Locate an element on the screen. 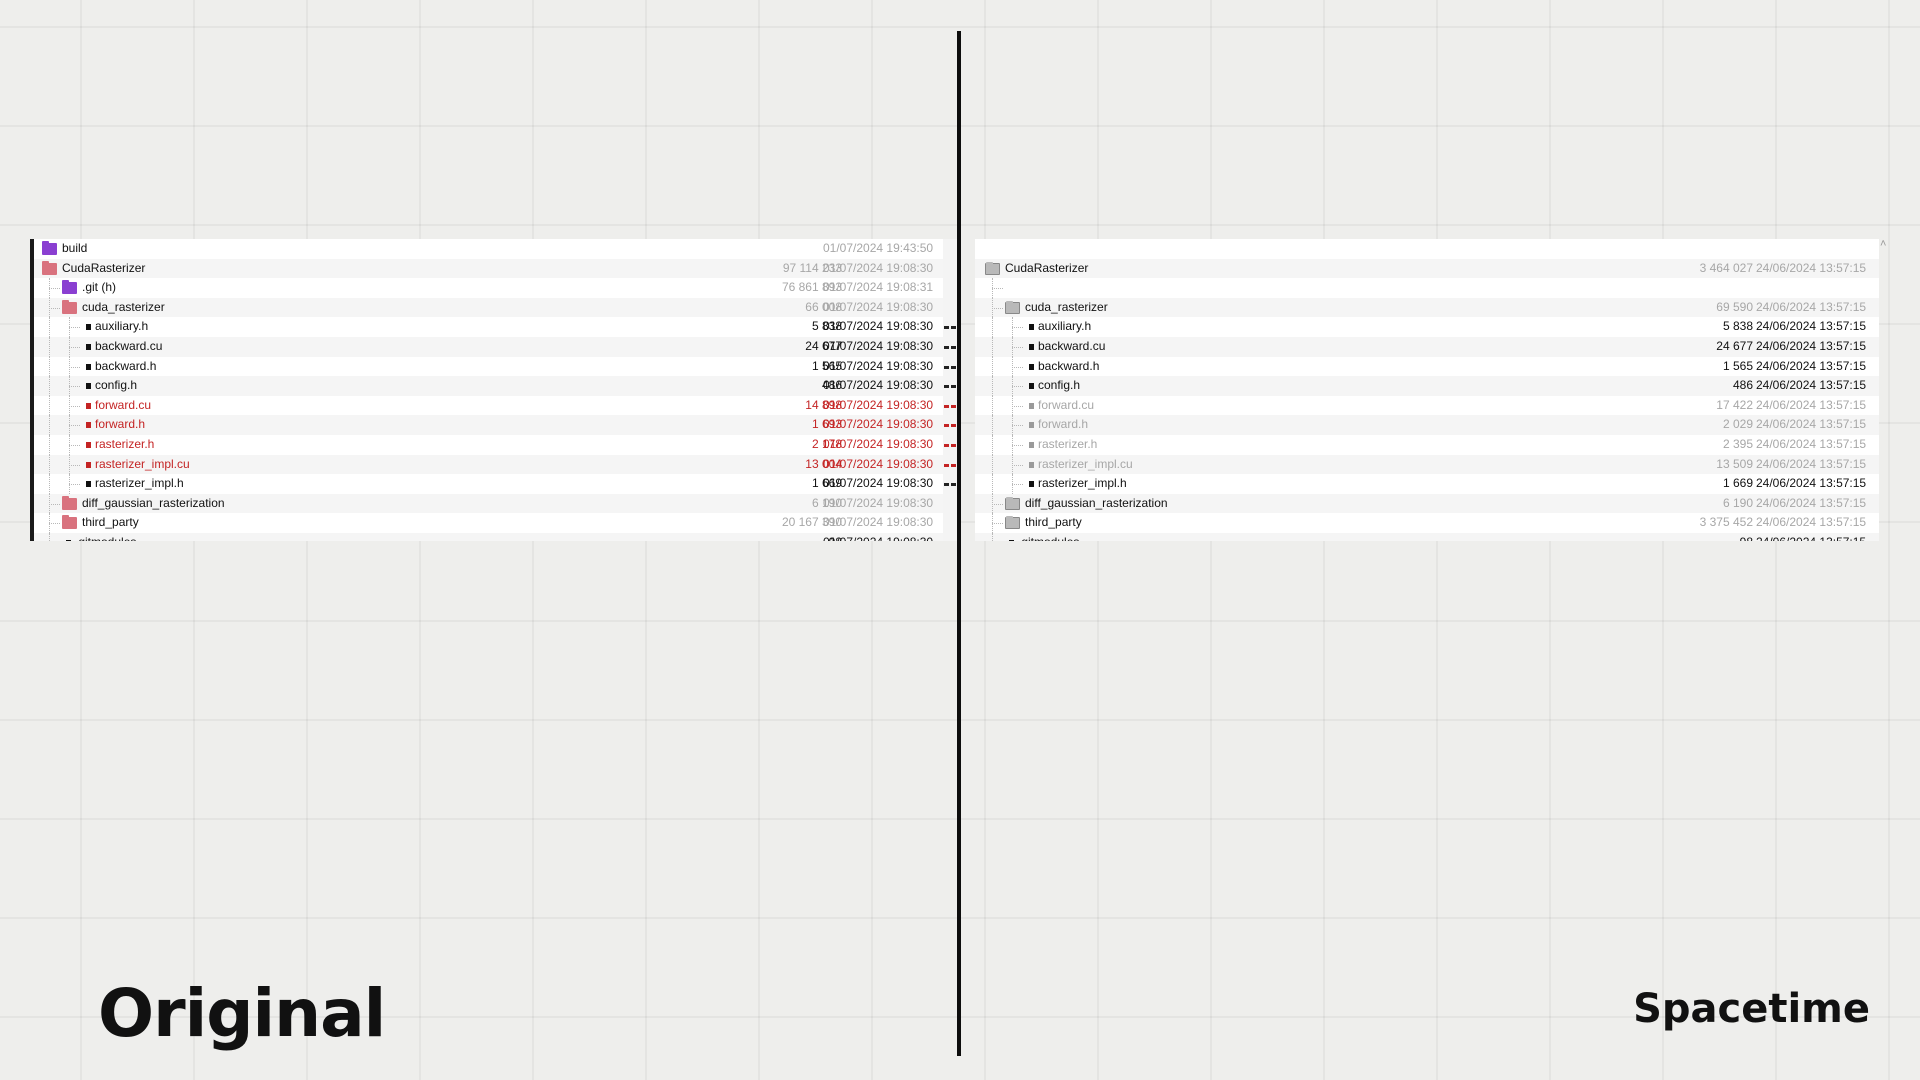 This screenshot has width=1920, height=1080. folder-row: cuda_rasterizer 69 590 24/06/2024 13:57:15 is located at coordinates (1427, 307).